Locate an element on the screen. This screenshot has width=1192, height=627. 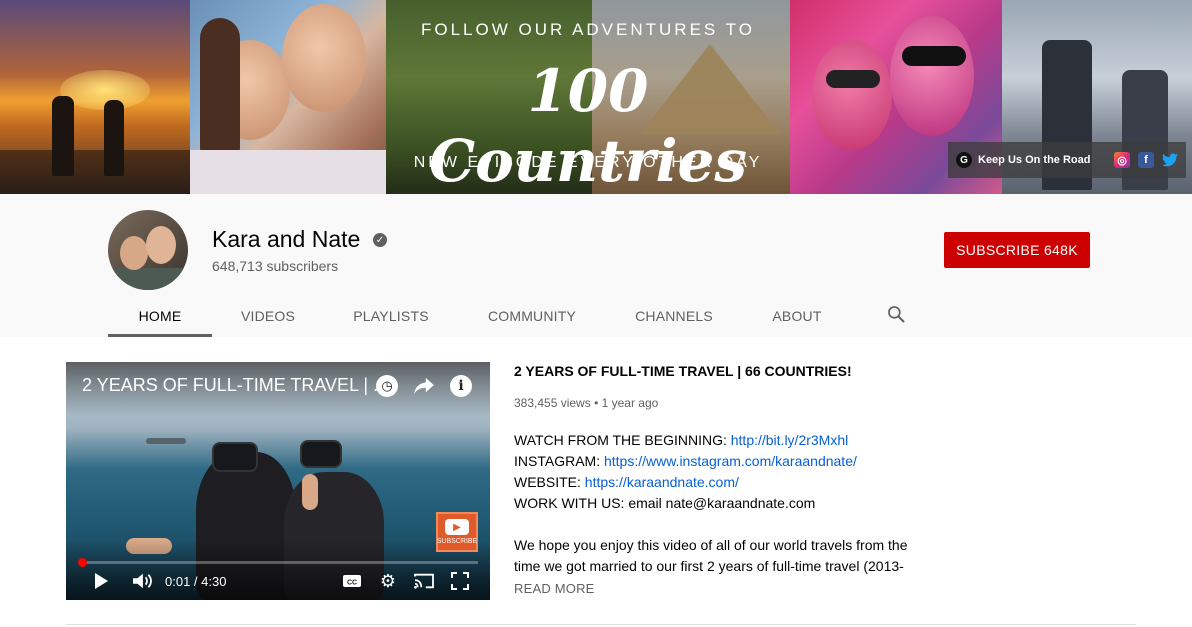
desc-link: https://www.instagram.com/karaandnate/ is located at coordinates (730, 461).